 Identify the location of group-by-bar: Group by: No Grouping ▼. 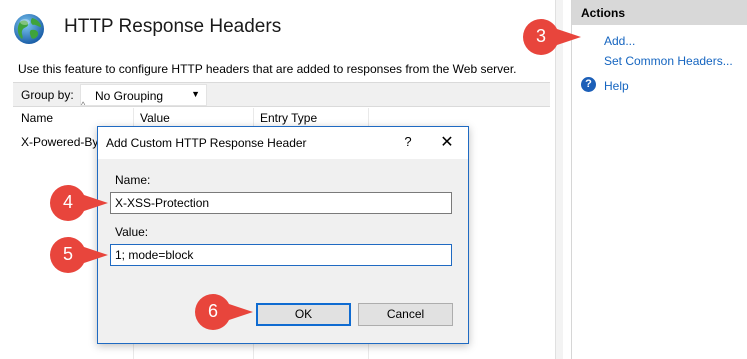
(281, 94).